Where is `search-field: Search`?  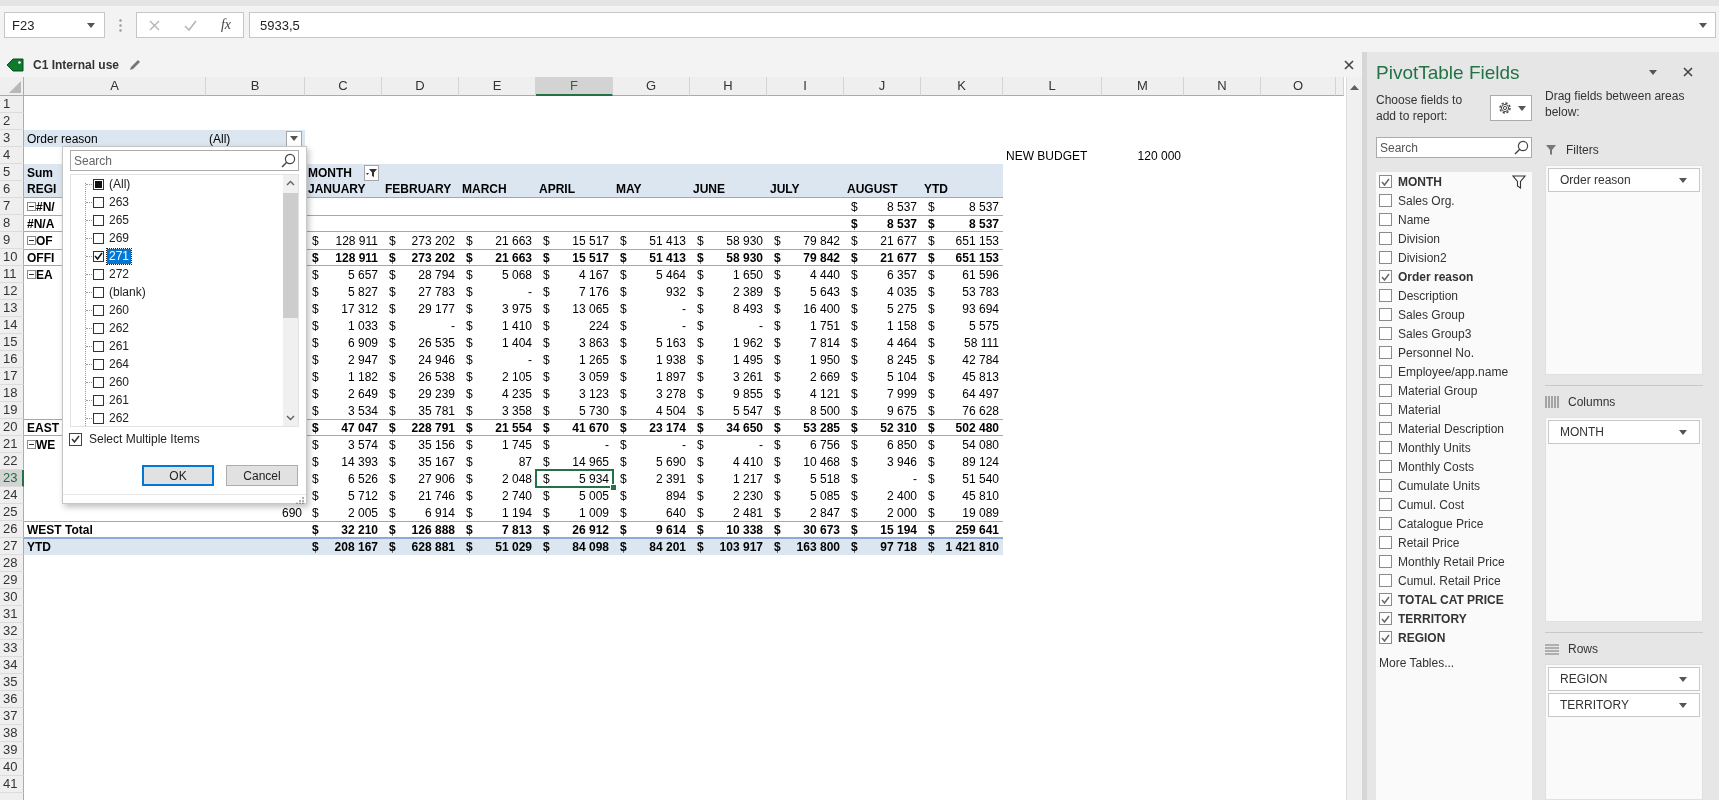 search-field: Search is located at coordinates (1454, 147).